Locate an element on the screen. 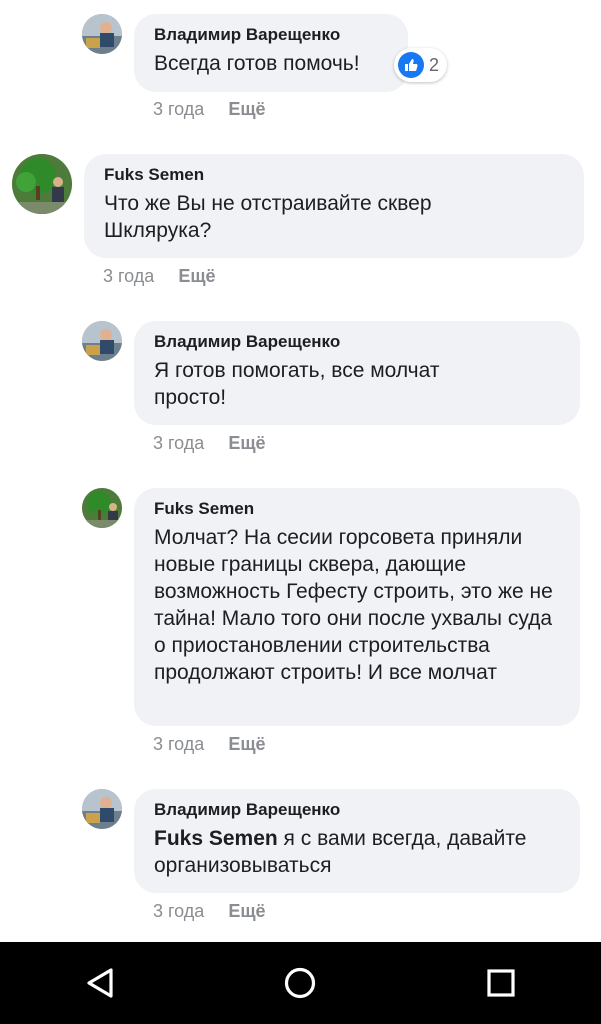 Image resolution: width=601 pixels, height=1024 pixels. reaction-badge: 2 is located at coordinates (421, 65).